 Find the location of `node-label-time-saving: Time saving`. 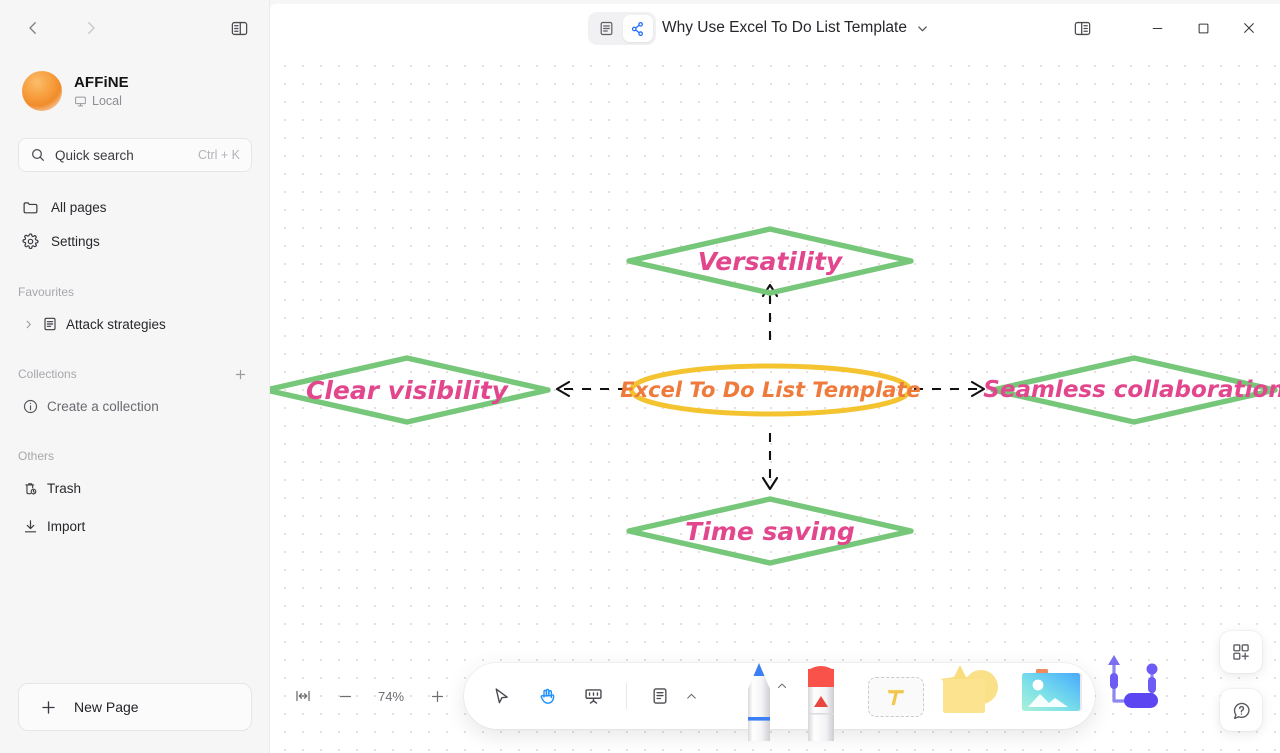

node-label-time-saving: Time saving is located at coordinates (770, 531).